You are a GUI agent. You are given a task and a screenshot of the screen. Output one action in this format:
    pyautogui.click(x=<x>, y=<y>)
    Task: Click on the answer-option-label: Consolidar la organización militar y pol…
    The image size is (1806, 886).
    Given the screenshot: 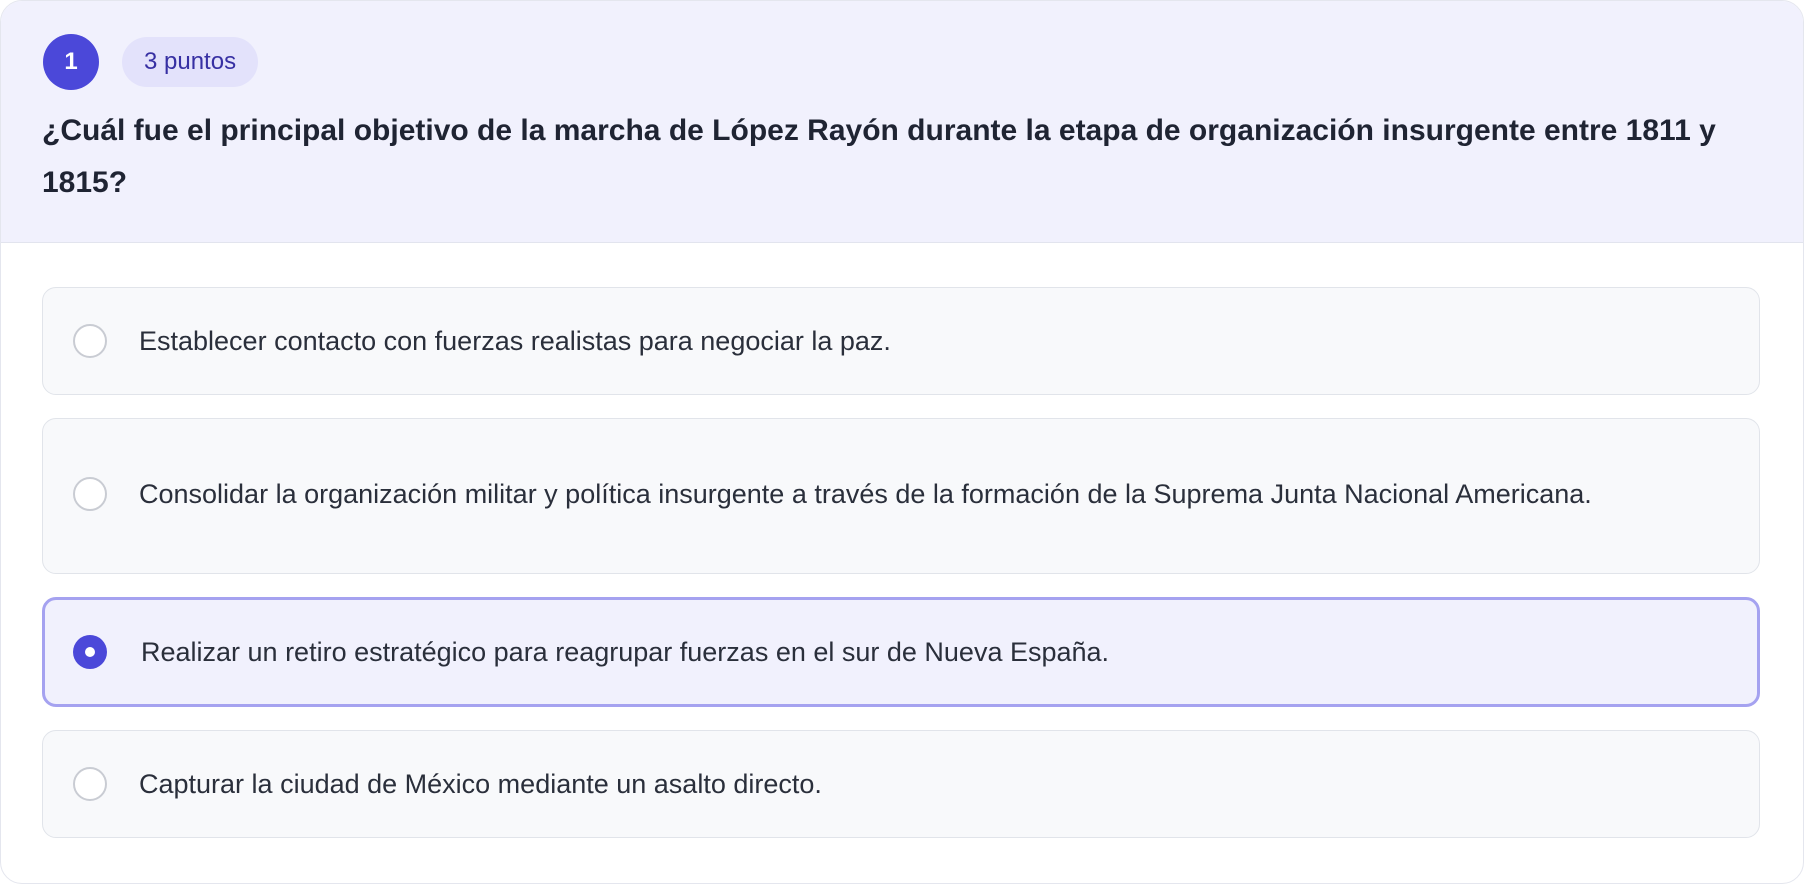 What is the action you would take?
    pyautogui.click(x=865, y=494)
    